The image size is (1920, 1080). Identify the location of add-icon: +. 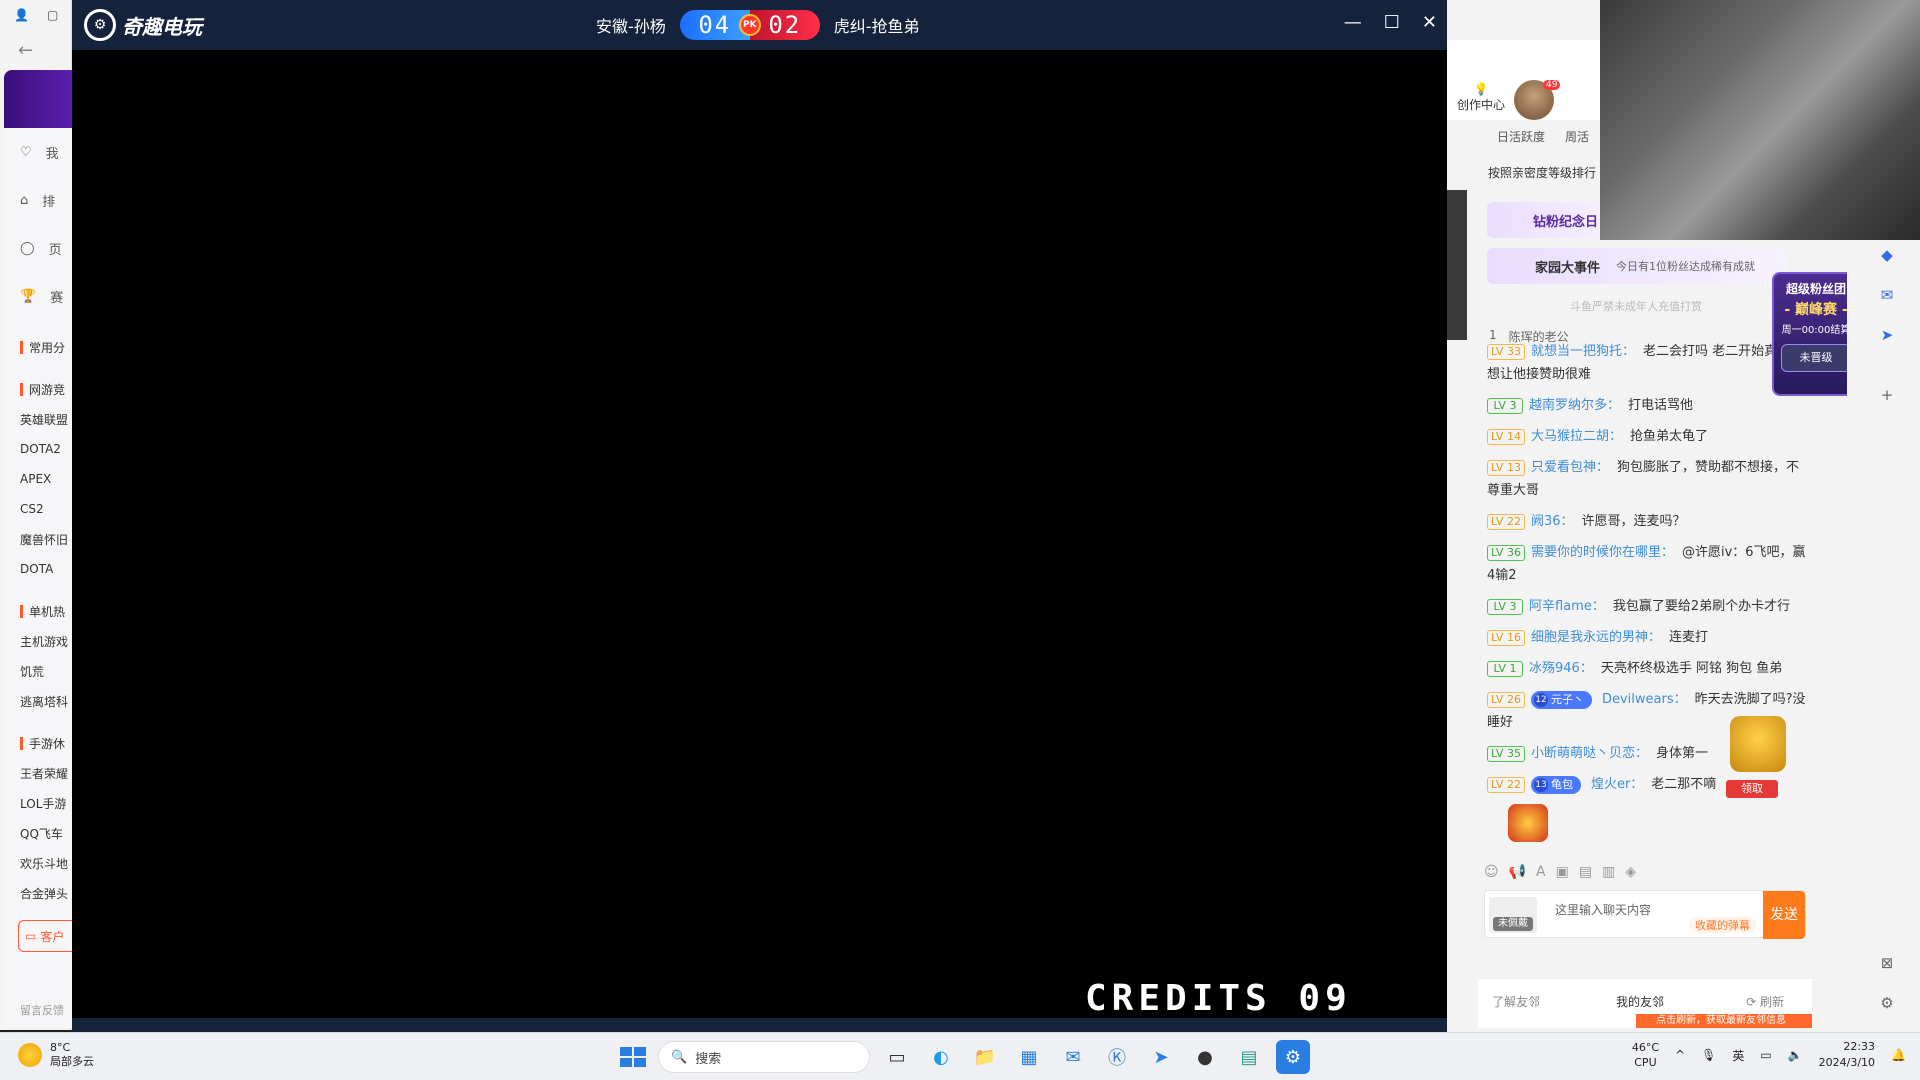
(1887, 396).